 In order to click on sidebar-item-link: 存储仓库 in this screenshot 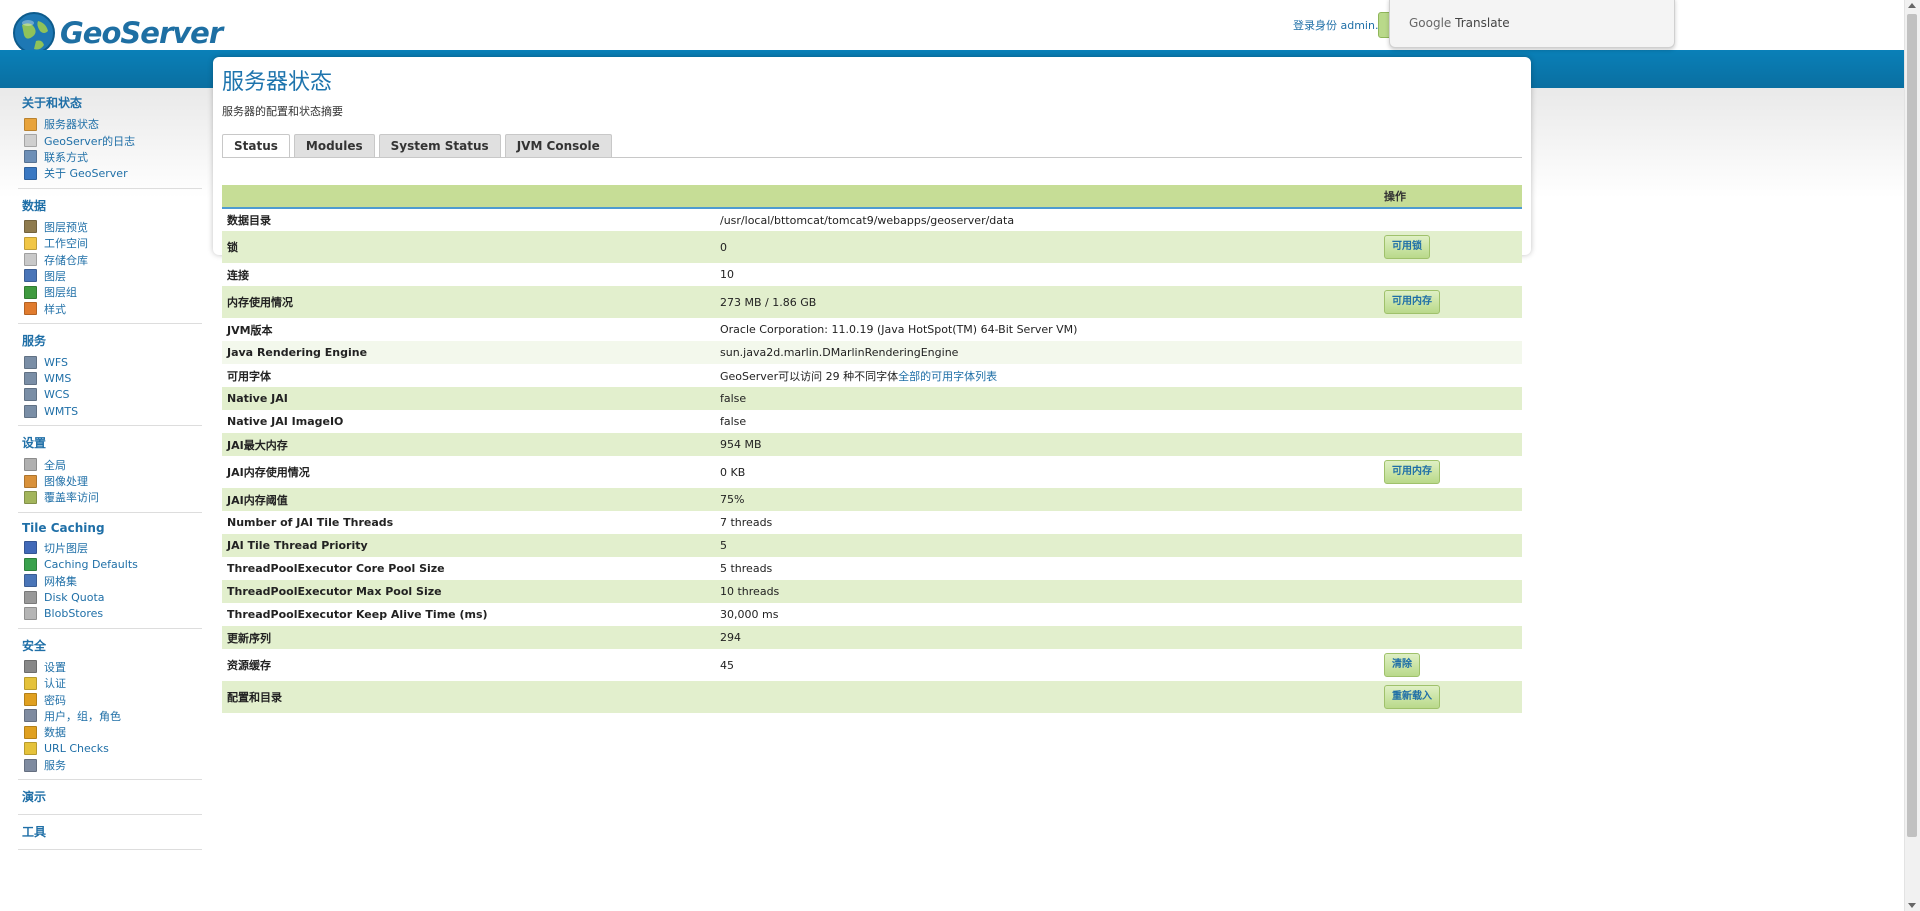, I will do `click(66, 260)`.